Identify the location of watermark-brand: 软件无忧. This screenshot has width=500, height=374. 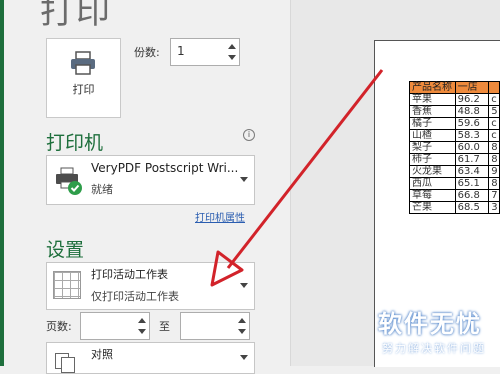
(430, 324).